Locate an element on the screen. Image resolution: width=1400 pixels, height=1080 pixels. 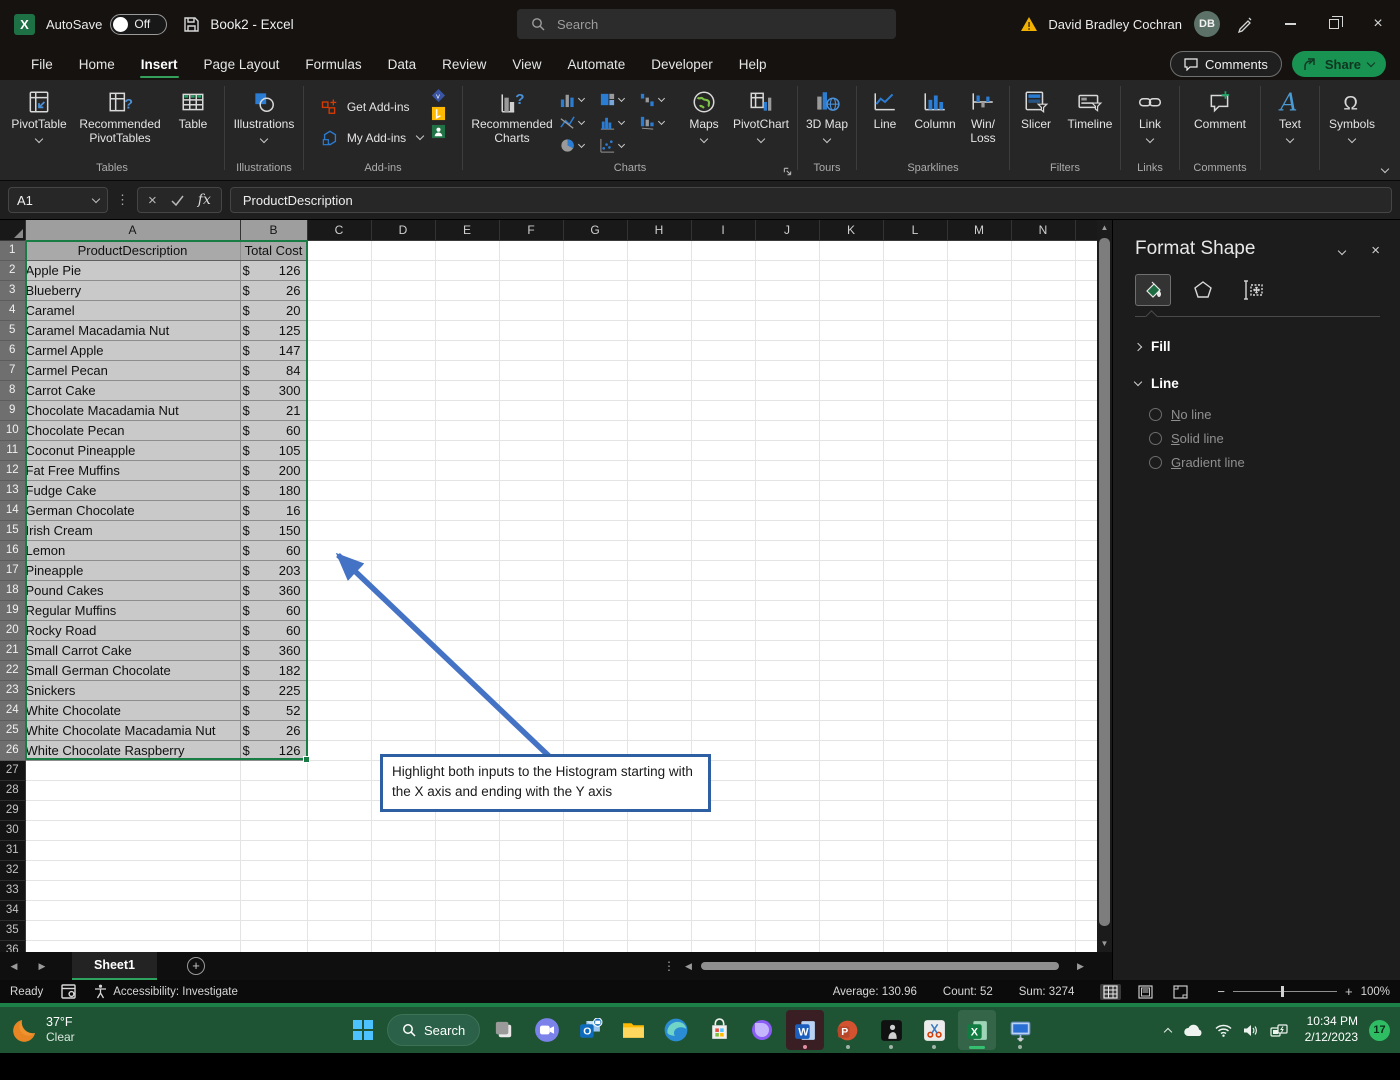
pivotchart-button: PivotChart is located at coordinates (761, 115).